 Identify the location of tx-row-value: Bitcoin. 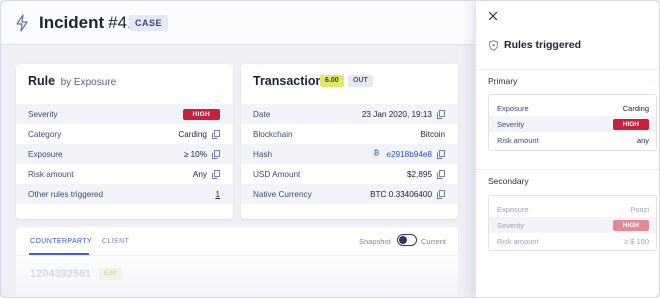
(432, 134).